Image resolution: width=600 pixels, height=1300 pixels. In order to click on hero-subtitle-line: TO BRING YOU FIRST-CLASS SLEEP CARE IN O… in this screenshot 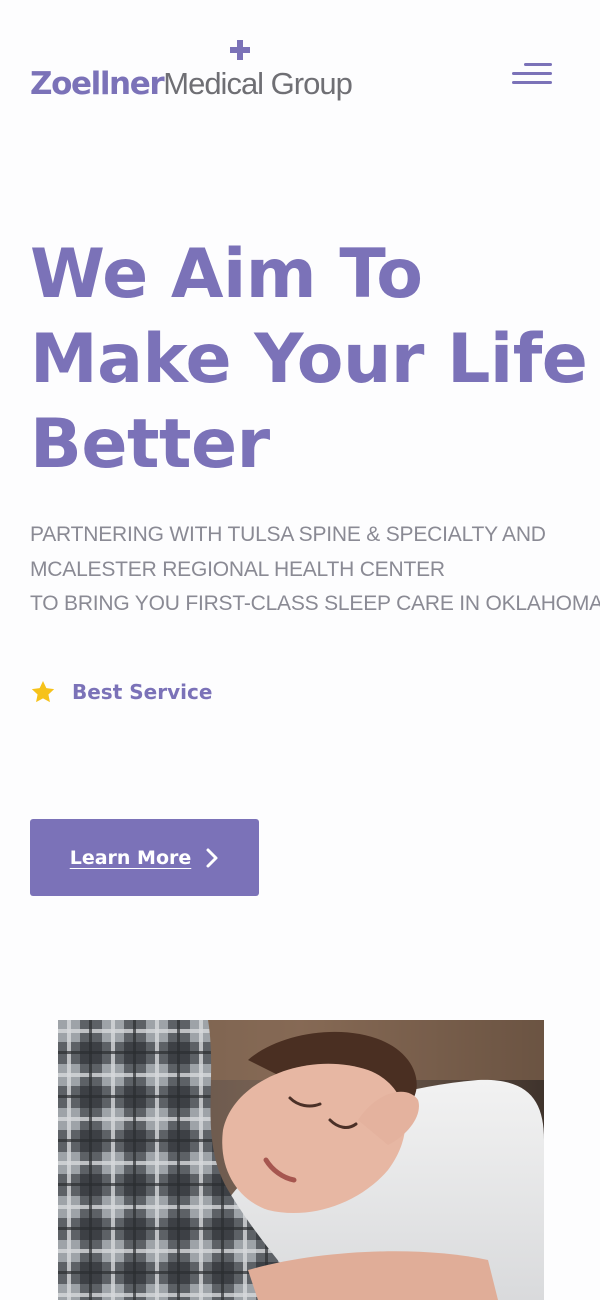, I will do `click(315, 603)`.